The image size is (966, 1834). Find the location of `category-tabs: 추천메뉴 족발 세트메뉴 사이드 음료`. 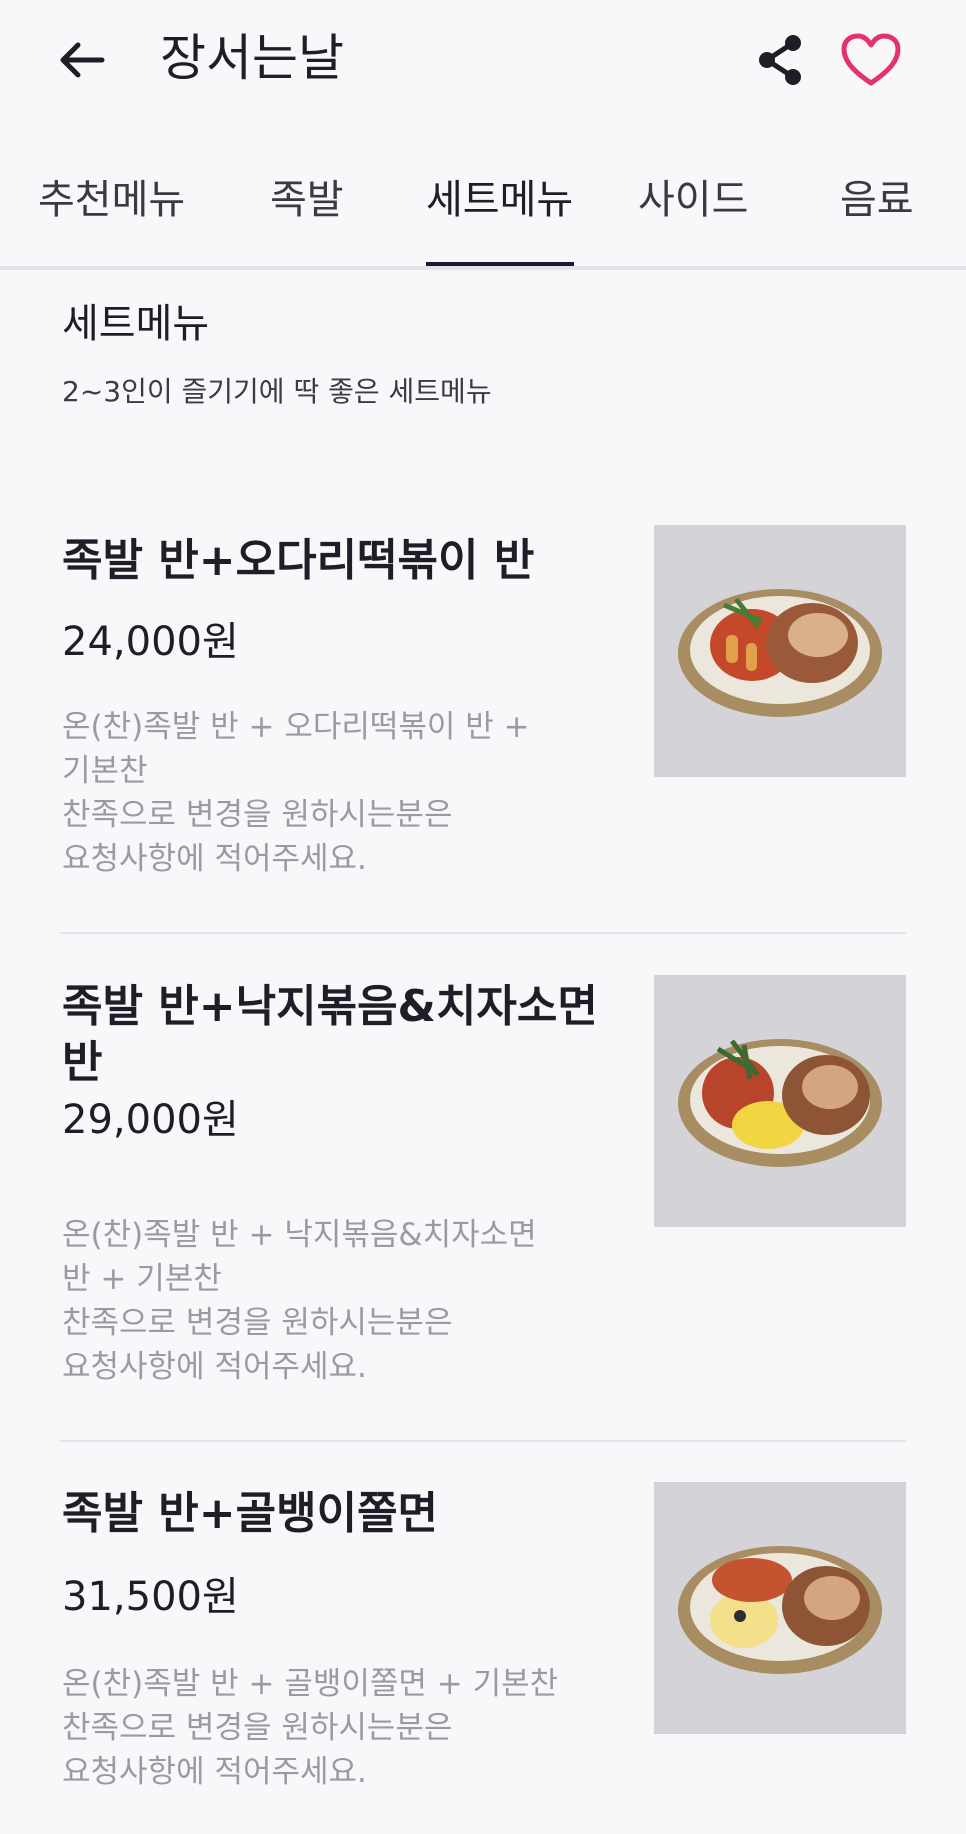

category-tabs: 추천메뉴 족발 세트메뉴 사이드 음료 is located at coordinates (483, 210).